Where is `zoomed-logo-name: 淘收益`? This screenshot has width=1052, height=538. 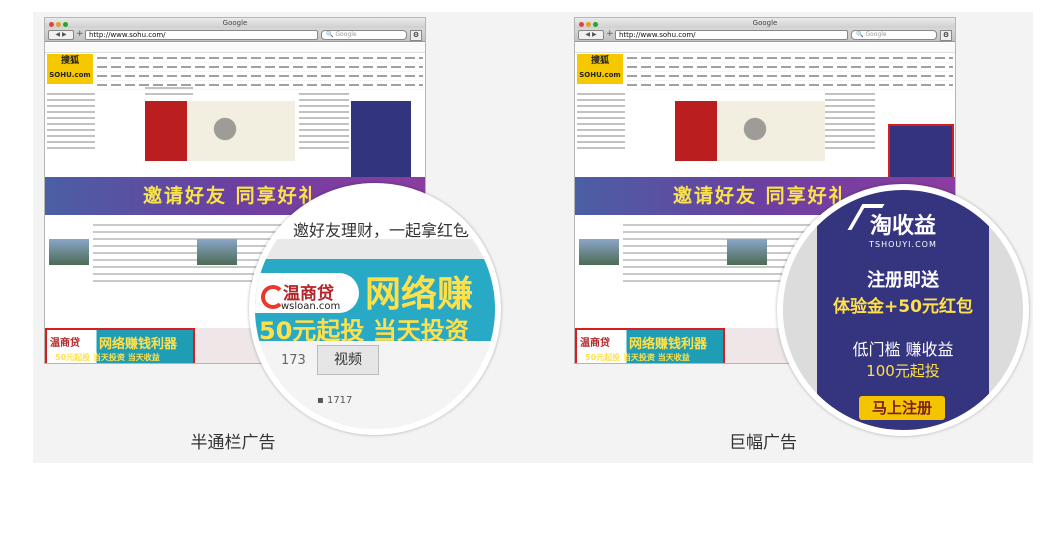 zoomed-logo-name: 淘收益 is located at coordinates (902, 226).